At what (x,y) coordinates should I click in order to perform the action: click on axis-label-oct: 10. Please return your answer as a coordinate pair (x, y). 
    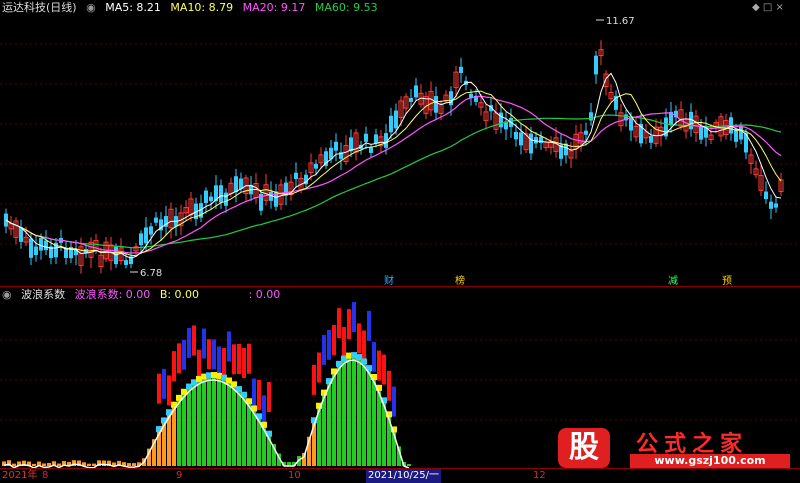
    Looking at the image, I should click on (294, 475).